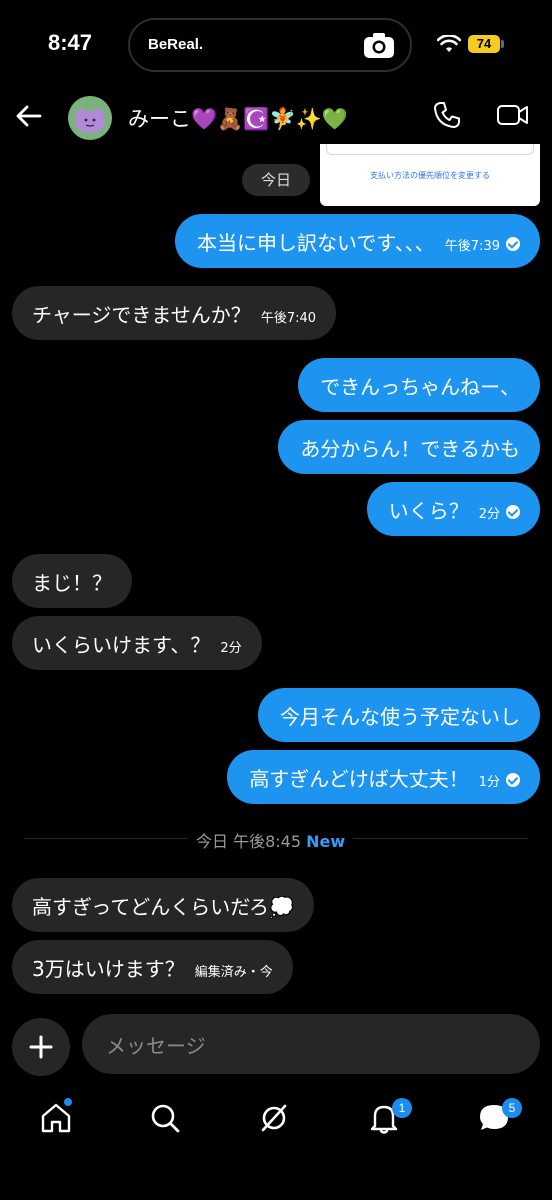 The width and height of the screenshot is (552, 1200). I want to click on message-text: いくらいけます、？, so click(121, 644).